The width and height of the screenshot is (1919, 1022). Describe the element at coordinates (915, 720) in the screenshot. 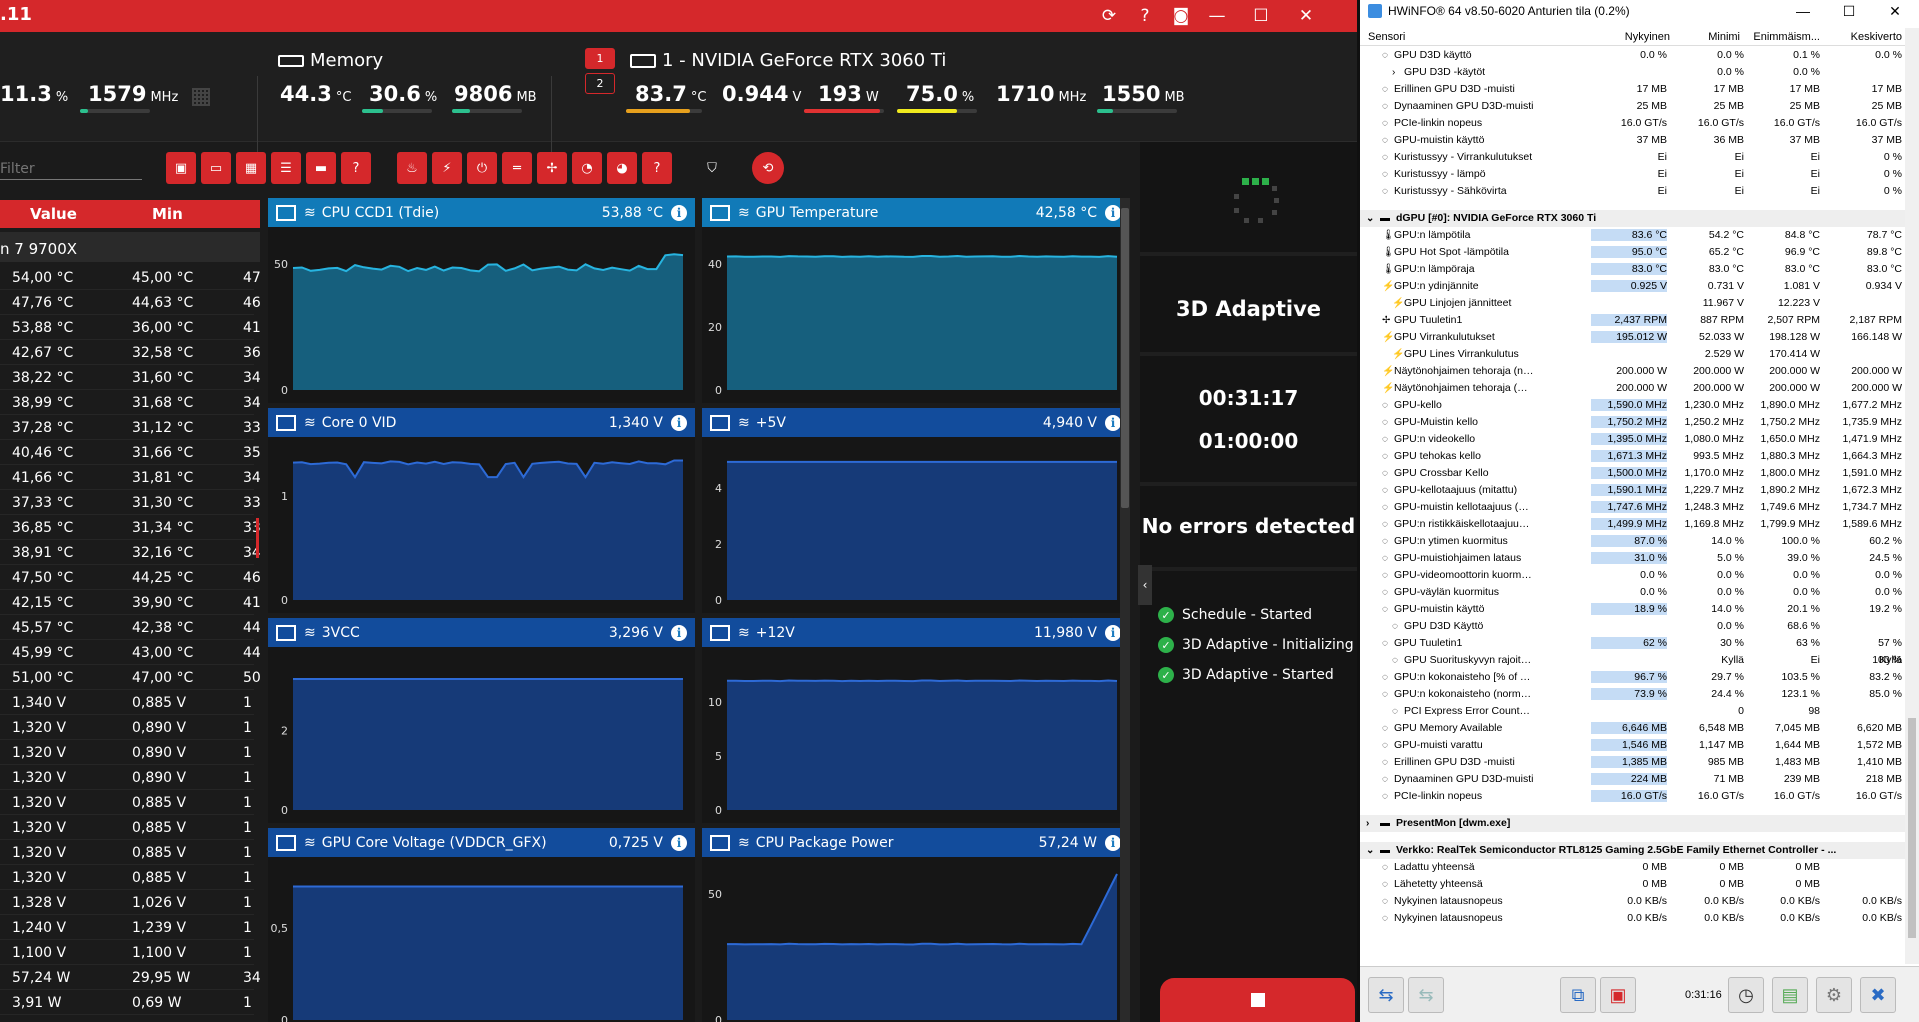

I see `graph-panel: ≋ +12V 11,980 V i 0 5 10` at that location.